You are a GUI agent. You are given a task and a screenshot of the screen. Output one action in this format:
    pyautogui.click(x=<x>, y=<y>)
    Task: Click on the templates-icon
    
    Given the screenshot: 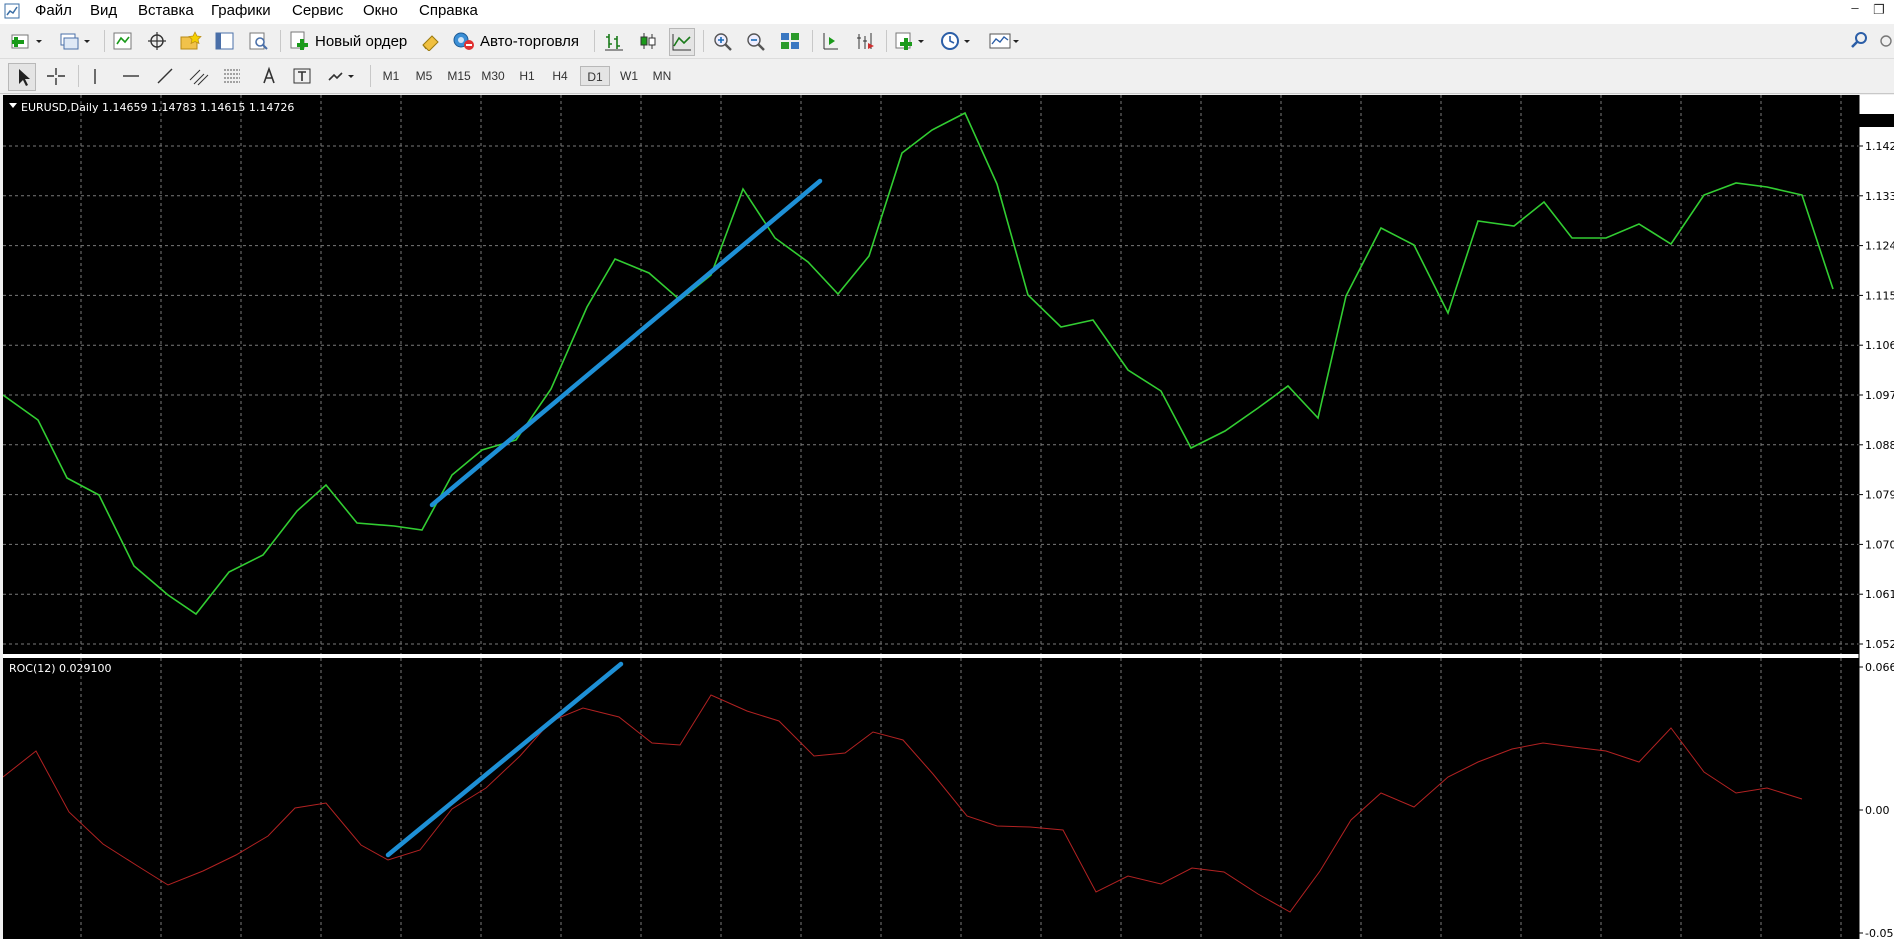 What is the action you would take?
    pyautogui.click(x=1004, y=41)
    